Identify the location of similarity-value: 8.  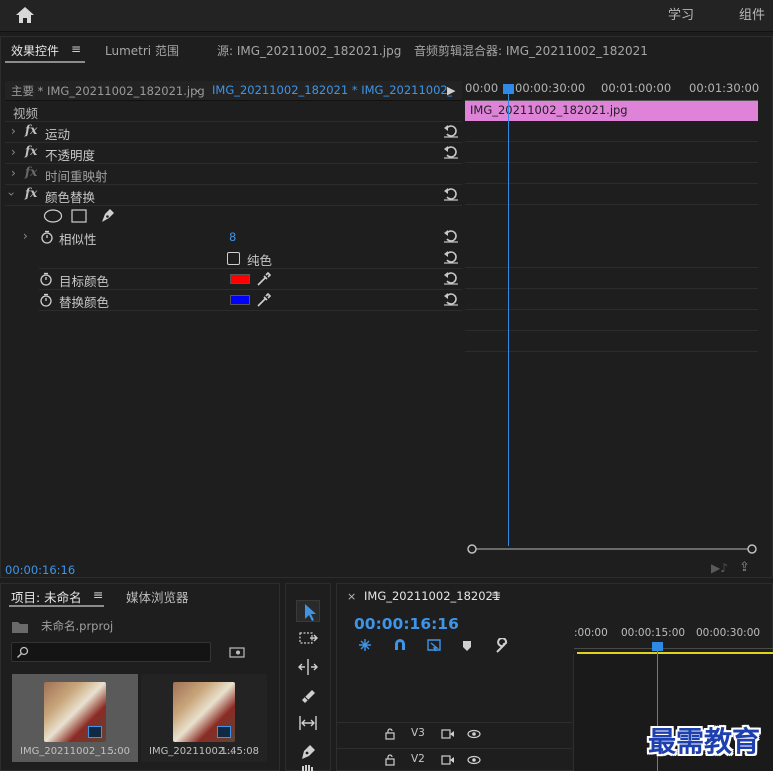
(232, 237).